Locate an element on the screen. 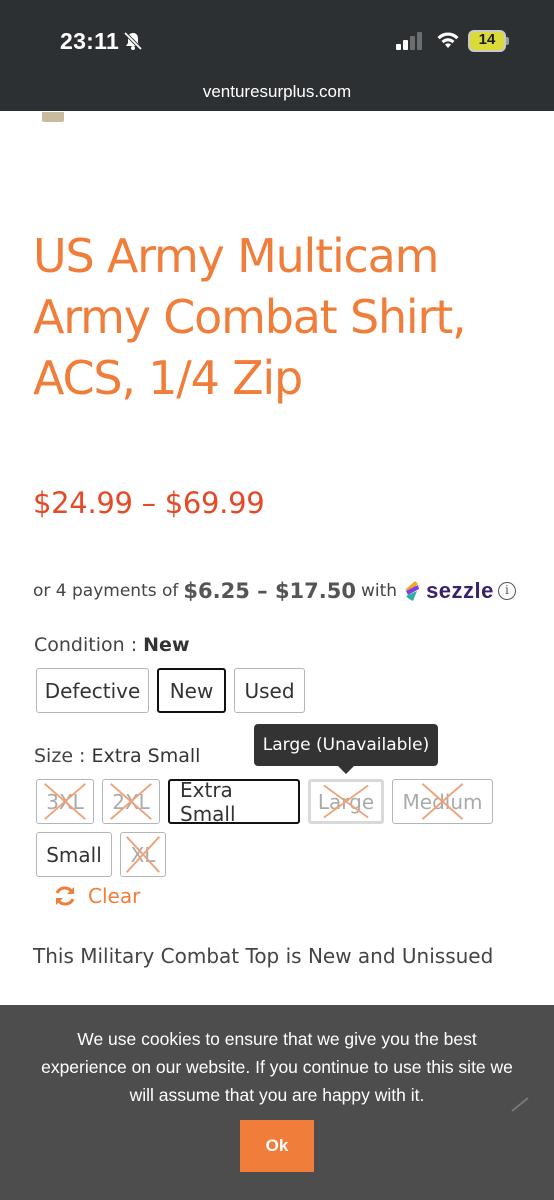 This screenshot has width=554, height=1200. condition-option-defective: Defective is located at coordinates (92, 690).